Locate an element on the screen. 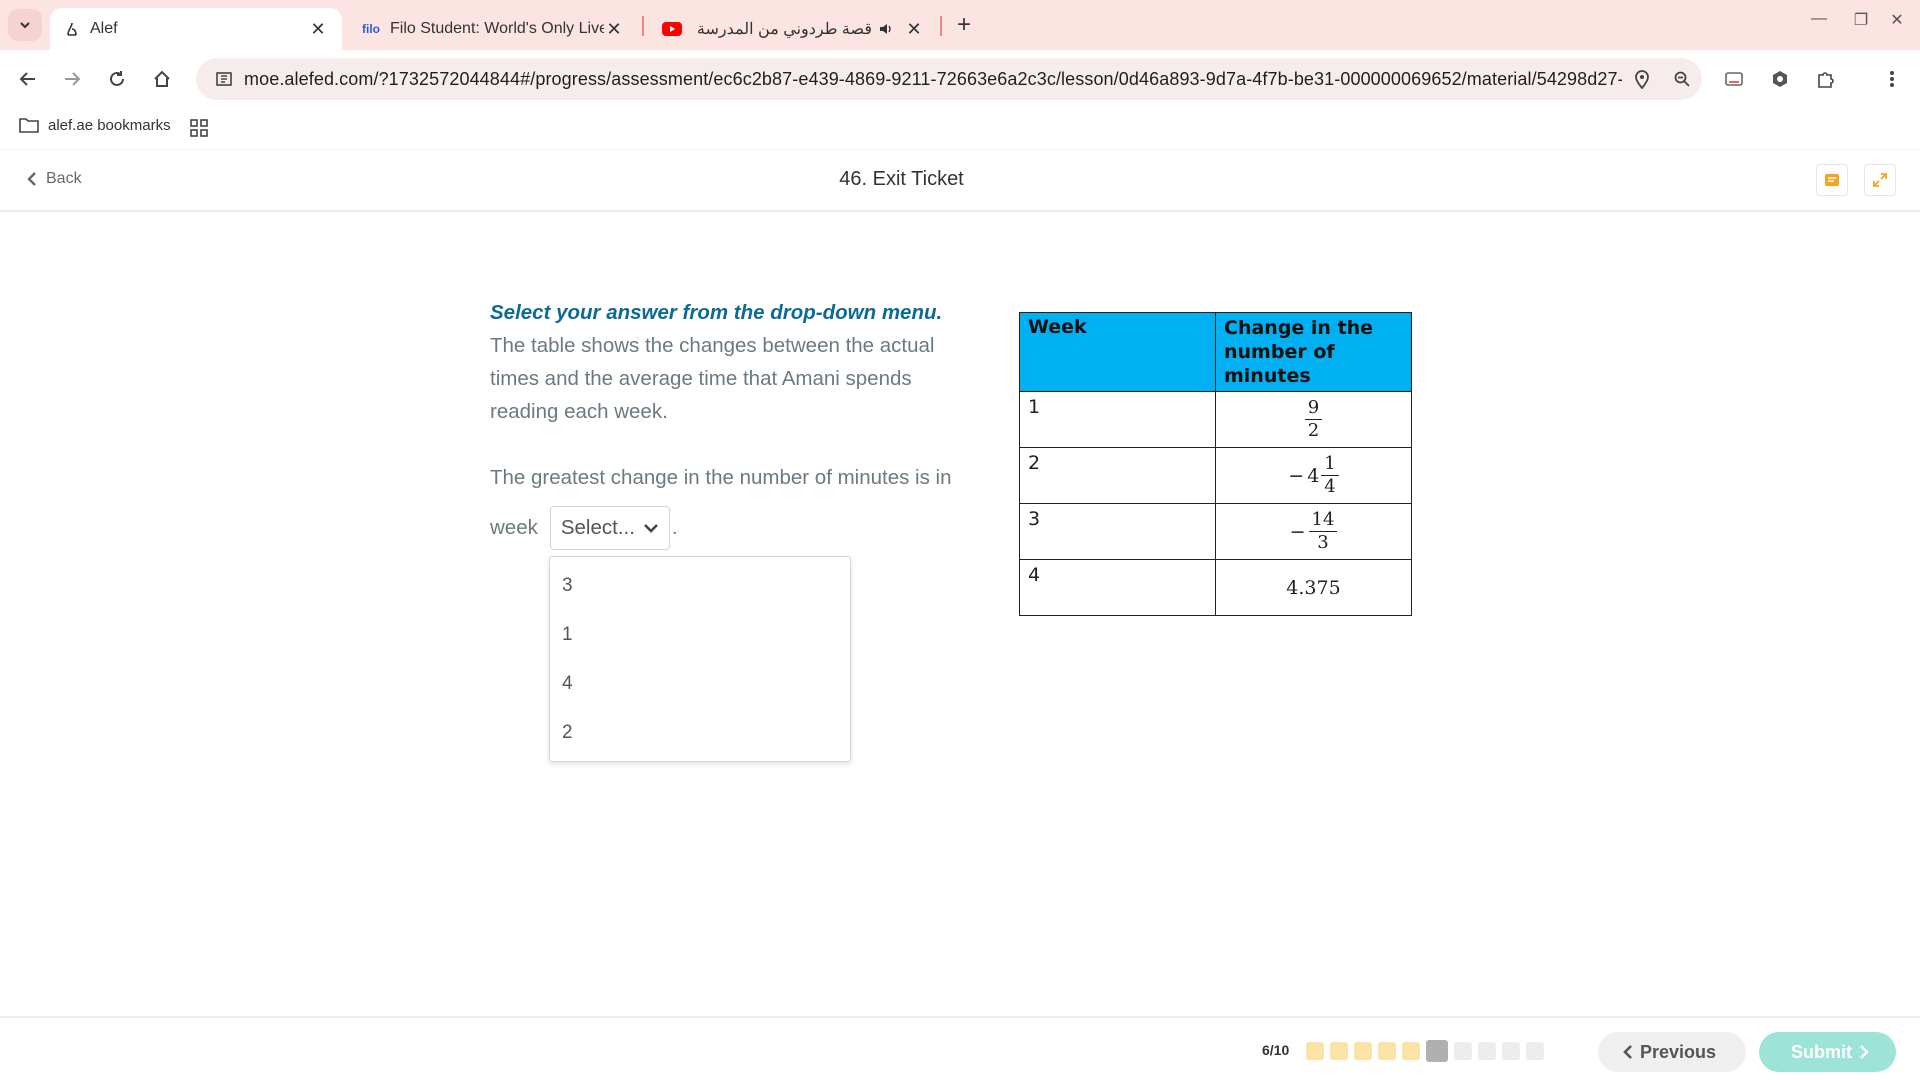  bookmark-folder: alef.ae bookmarks is located at coordinates (94, 125).